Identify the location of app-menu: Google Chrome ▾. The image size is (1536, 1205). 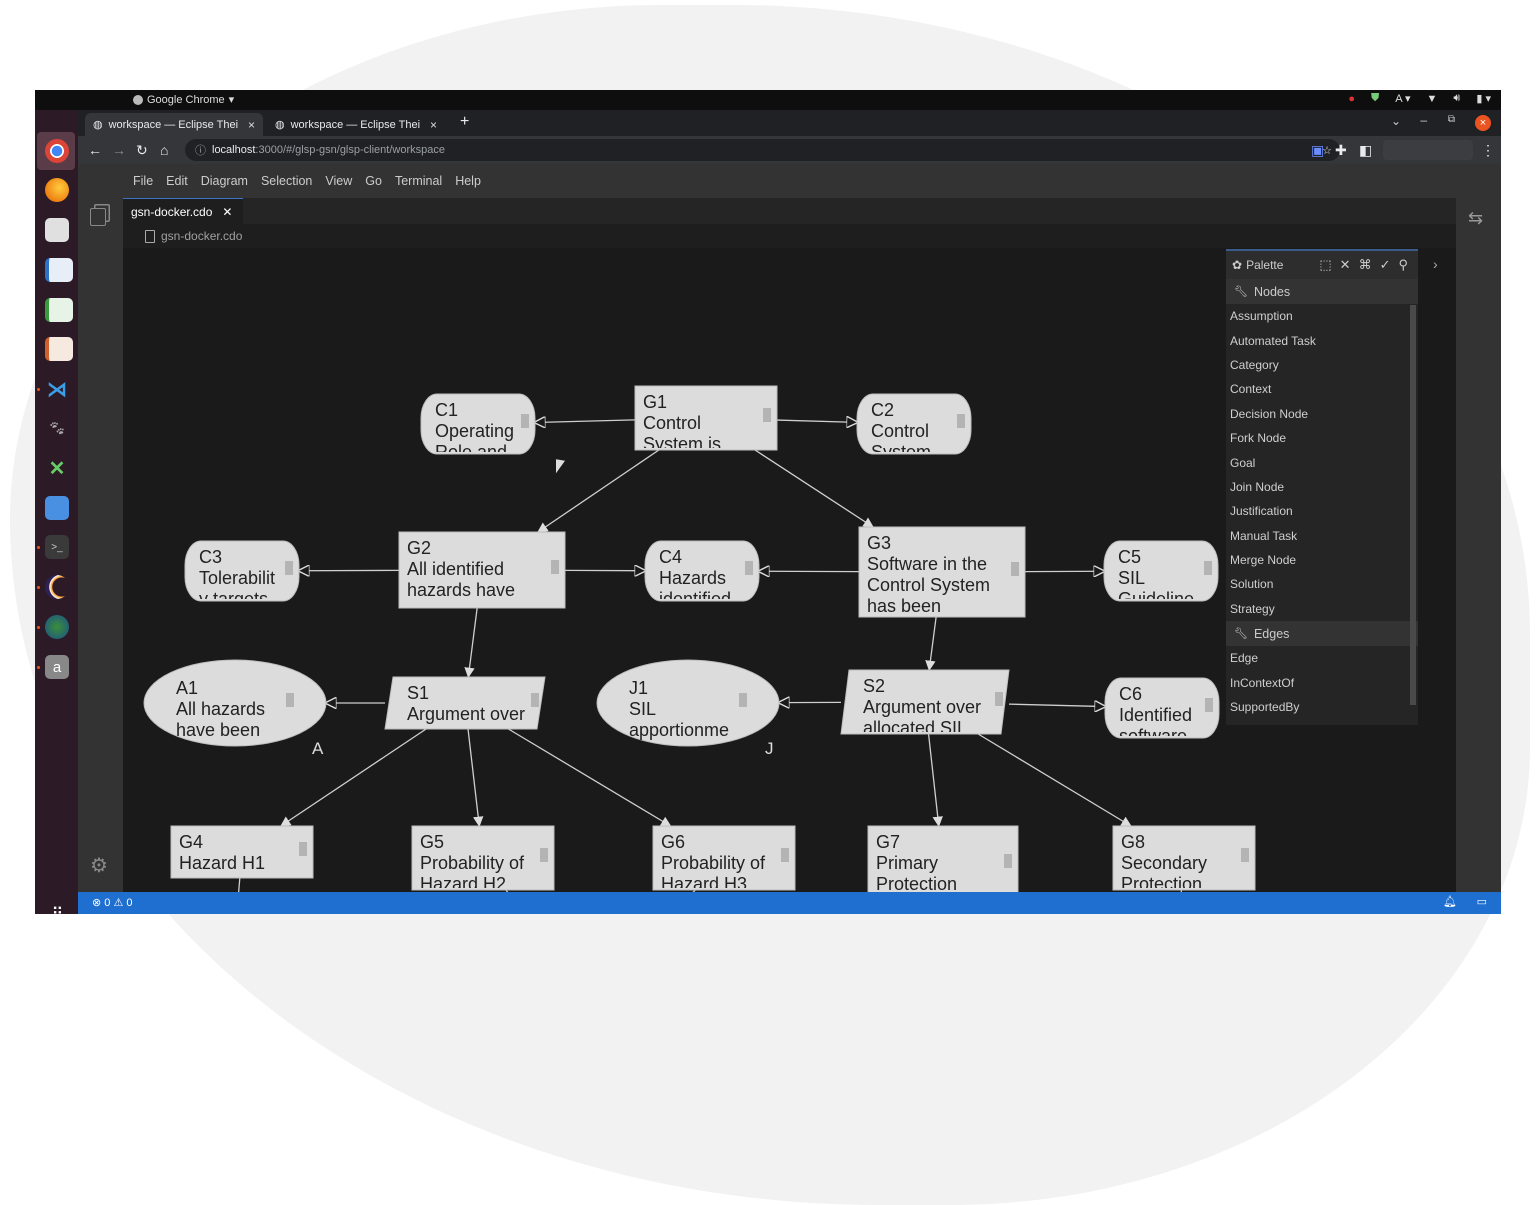
(183, 99).